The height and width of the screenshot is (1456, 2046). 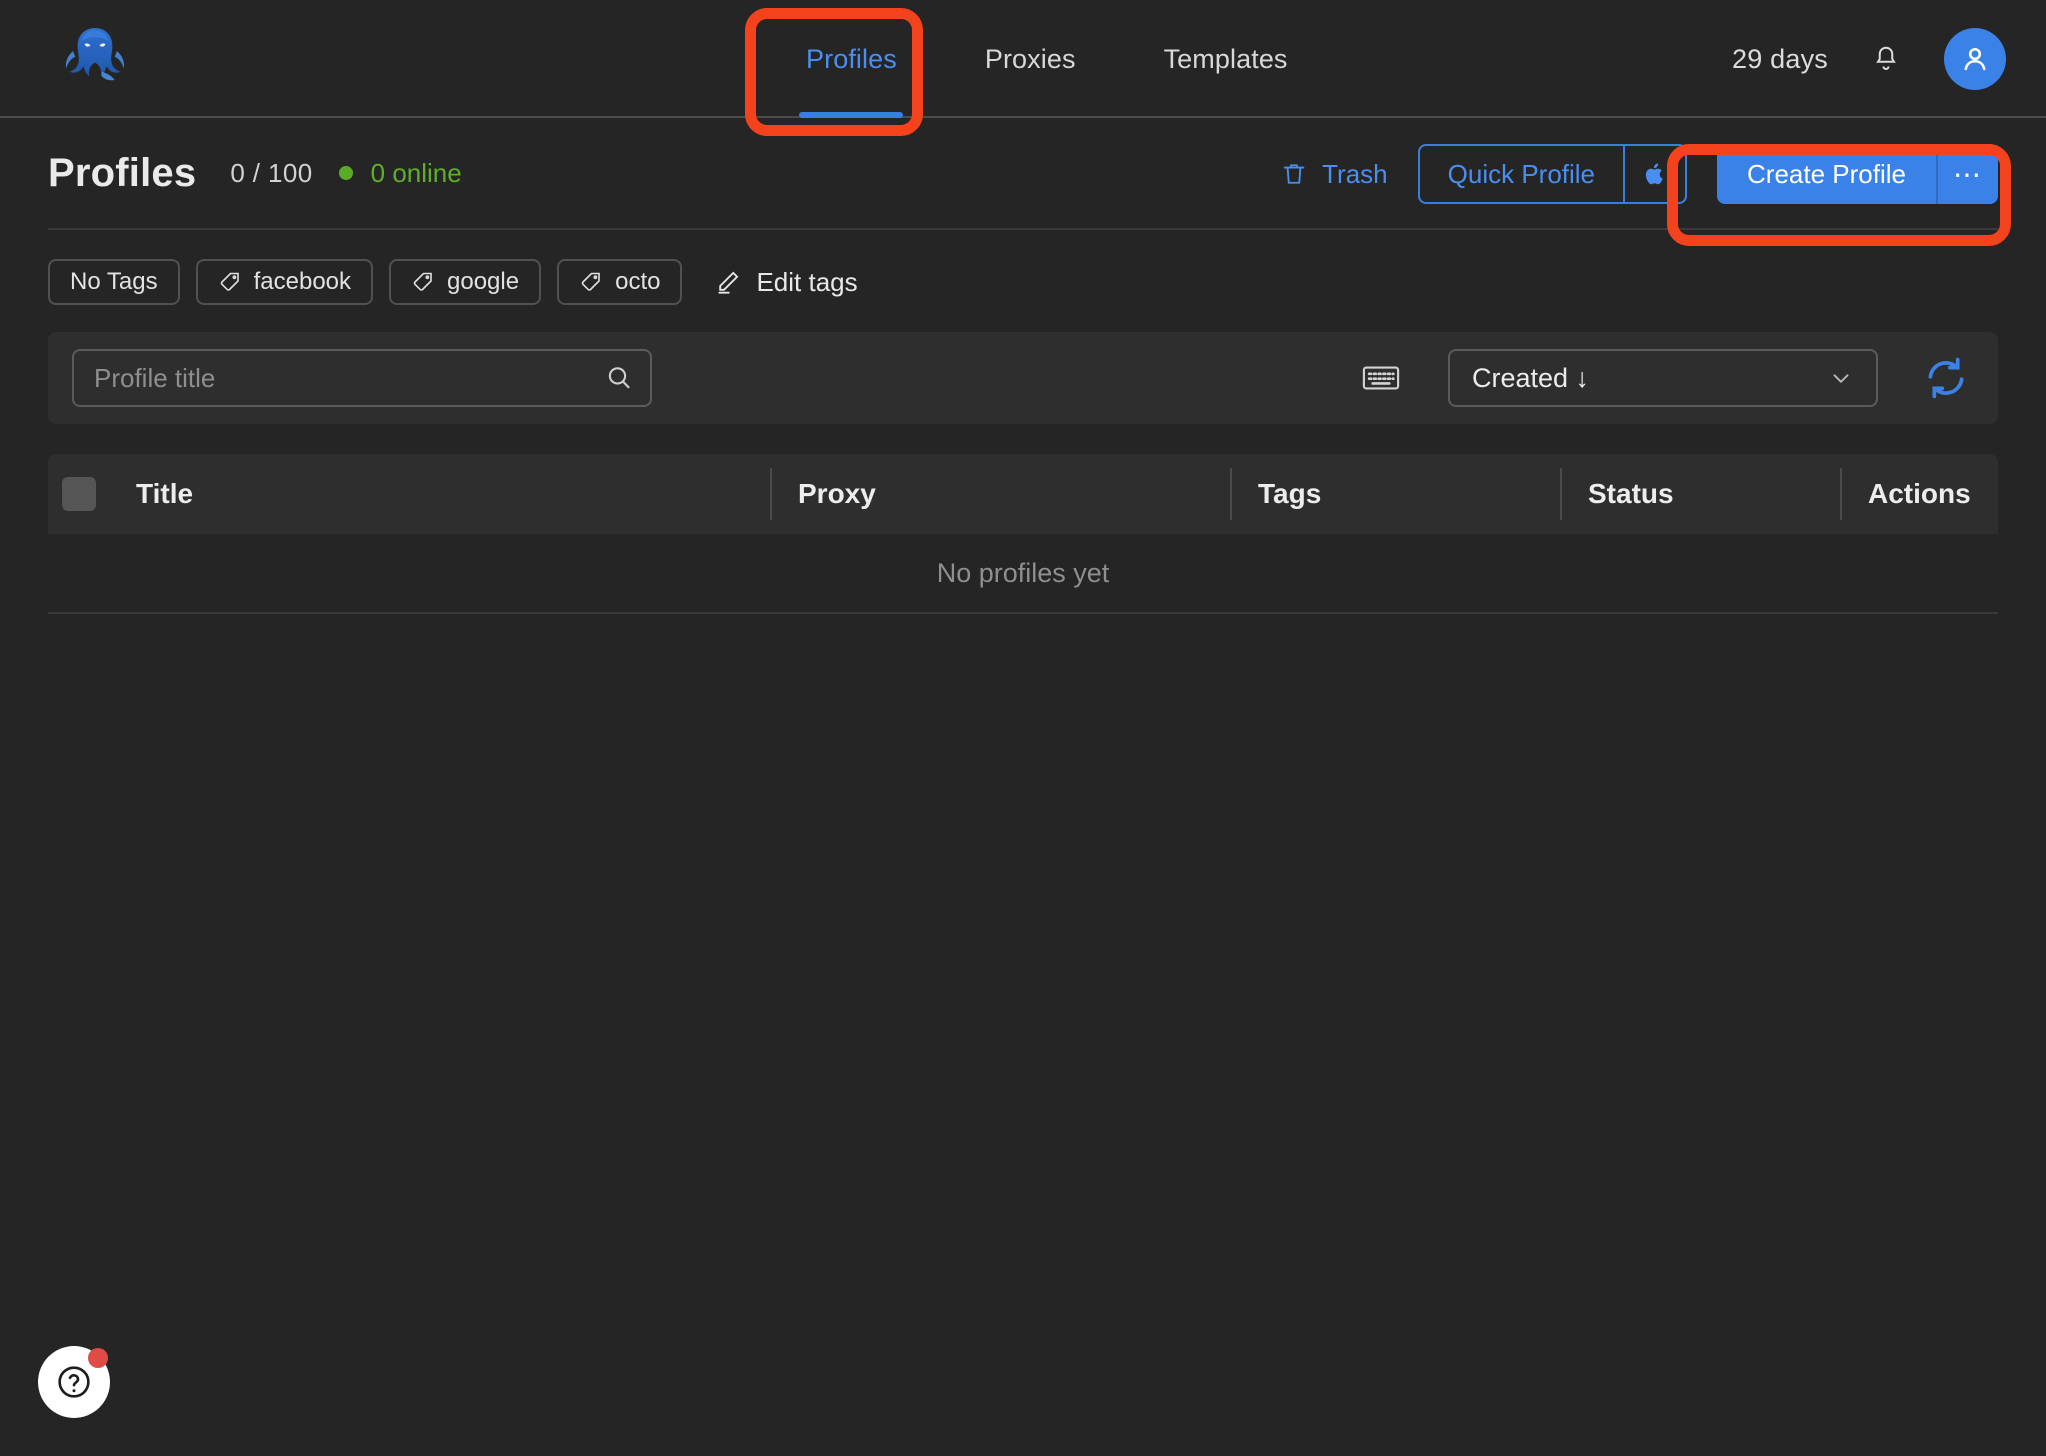 I want to click on search-button, so click(x=619, y=378).